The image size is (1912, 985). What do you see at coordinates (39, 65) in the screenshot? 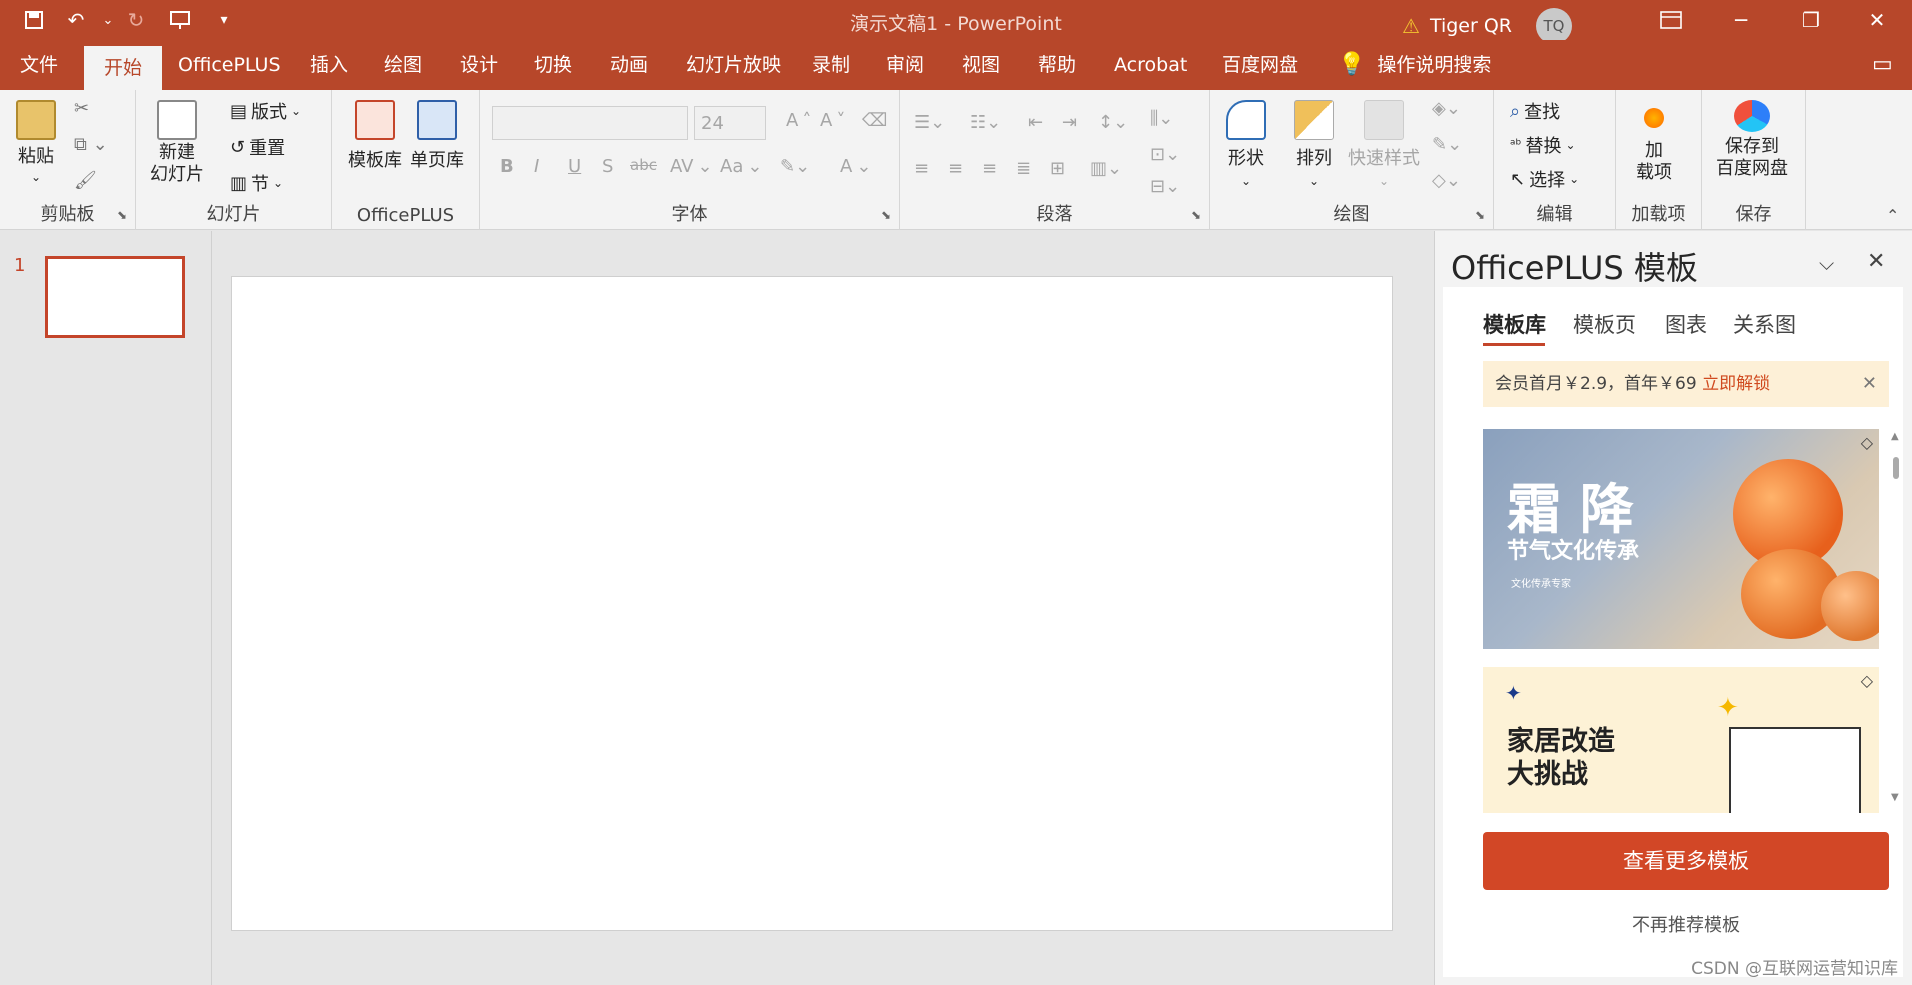
I see `tab-file: 文件` at bounding box center [39, 65].